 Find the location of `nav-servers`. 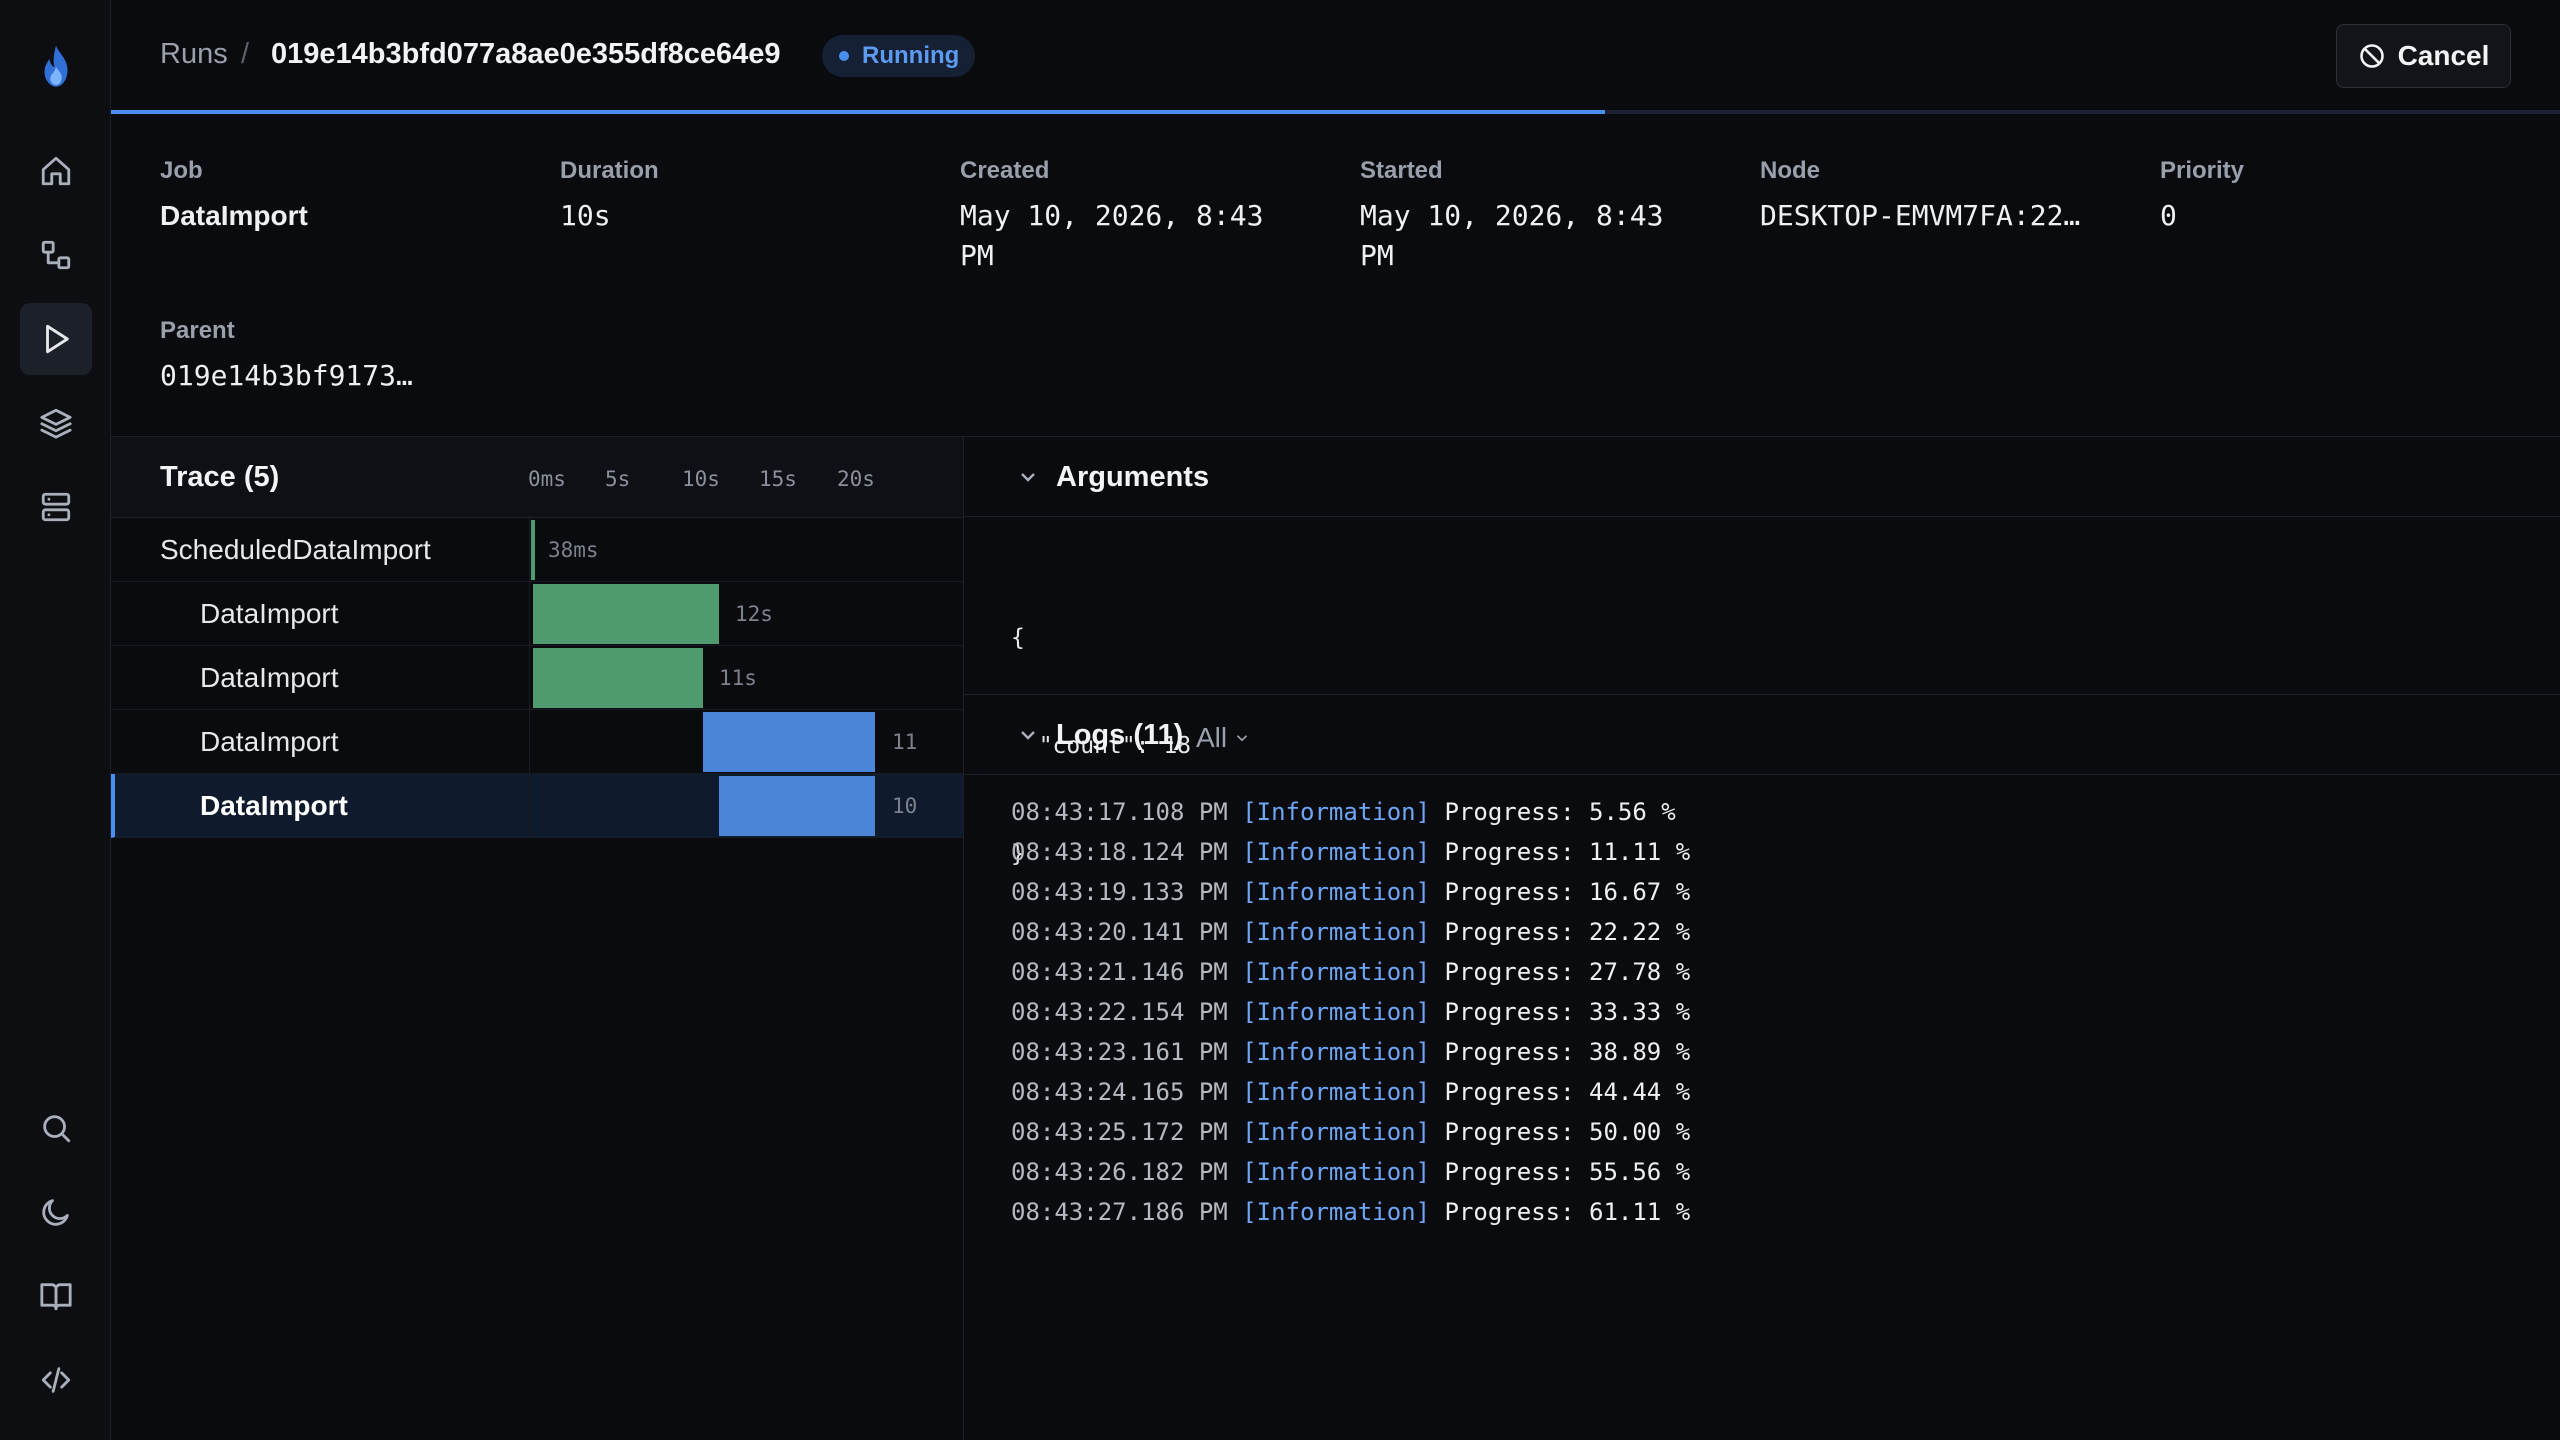

nav-servers is located at coordinates (56, 507).